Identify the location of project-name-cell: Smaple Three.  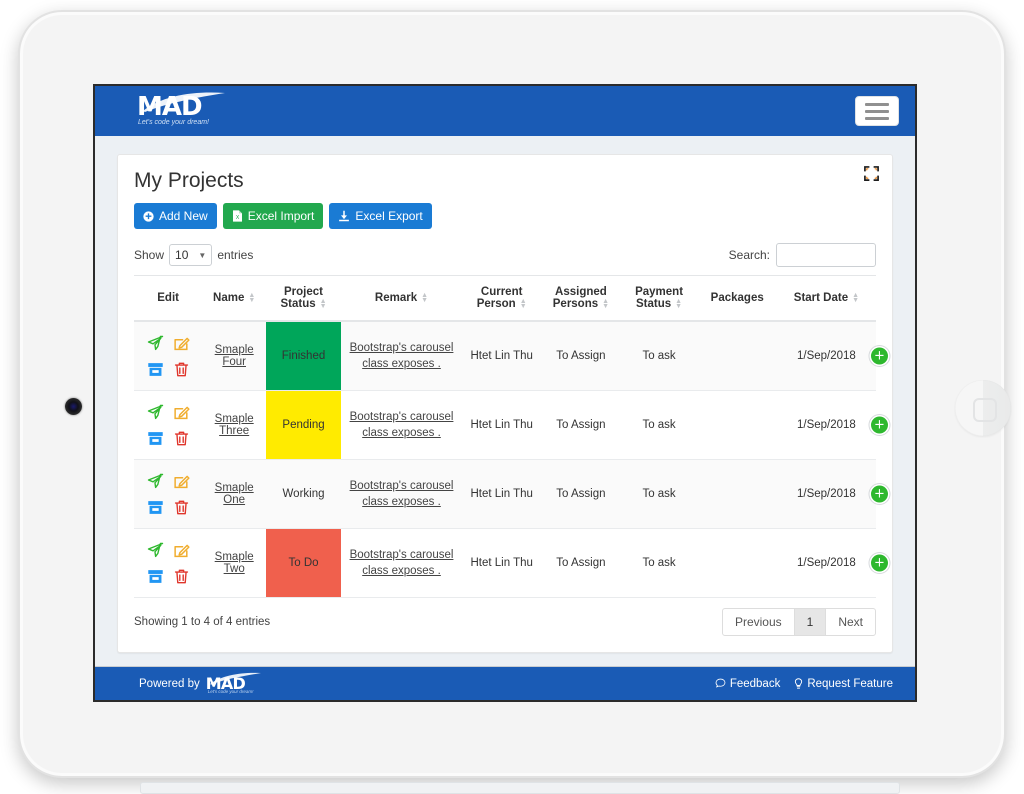
(234, 425).